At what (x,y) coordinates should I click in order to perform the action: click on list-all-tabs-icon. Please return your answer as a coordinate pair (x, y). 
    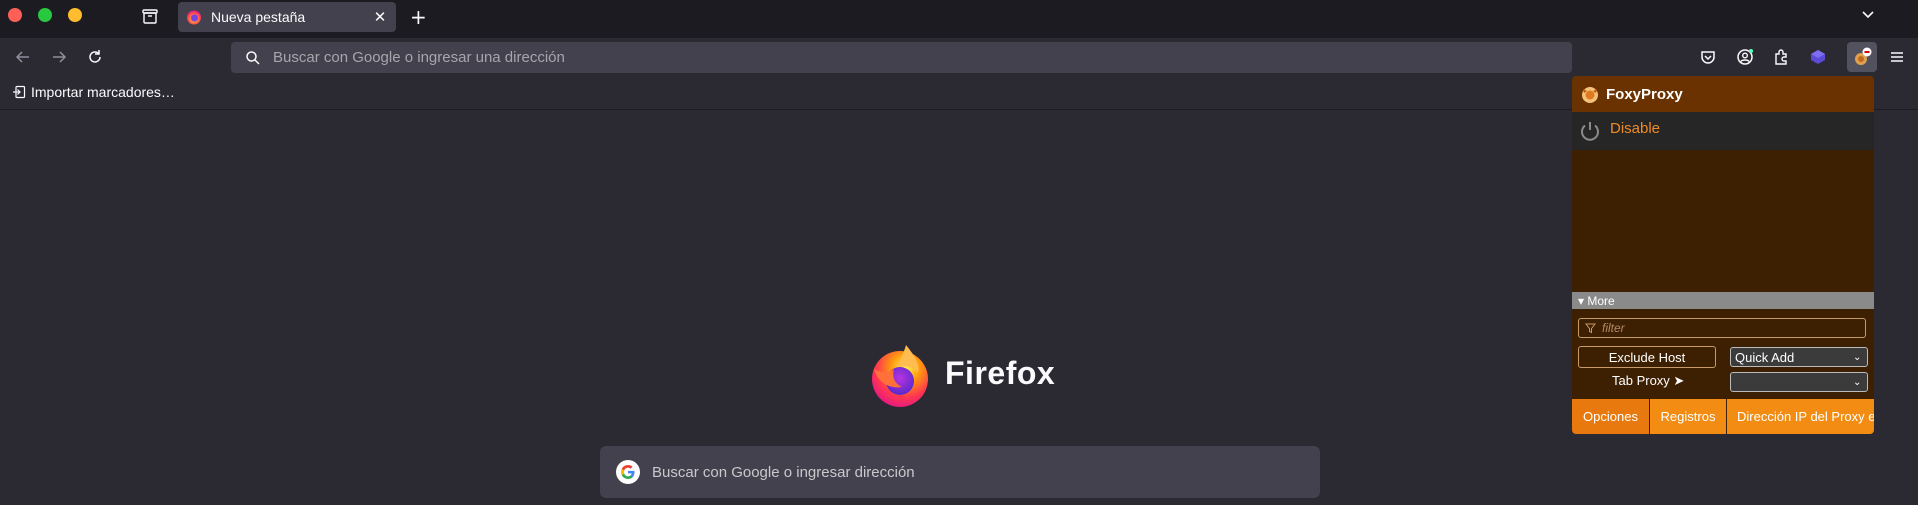
    Looking at the image, I should click on (1868, 16).